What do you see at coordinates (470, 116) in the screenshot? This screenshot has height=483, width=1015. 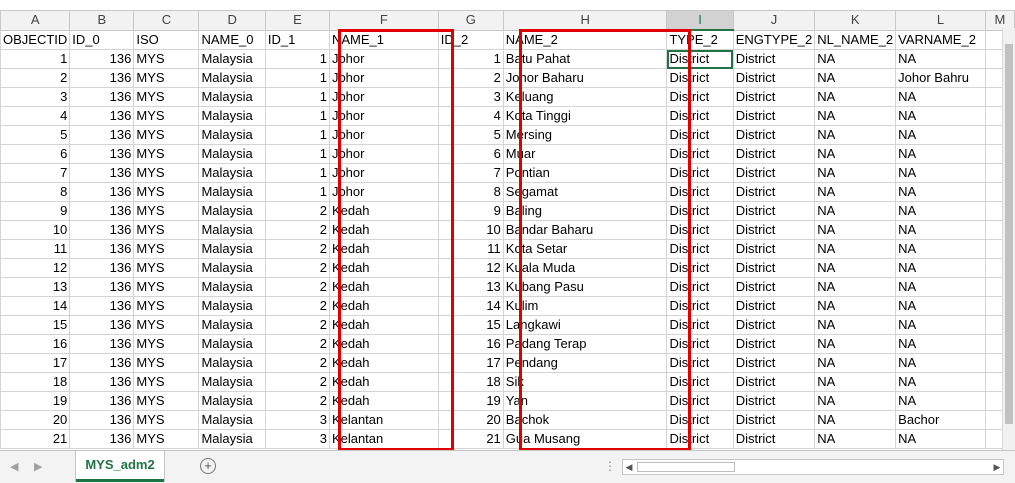 I see `table-cell: 4` at bounding box center [470, 116].